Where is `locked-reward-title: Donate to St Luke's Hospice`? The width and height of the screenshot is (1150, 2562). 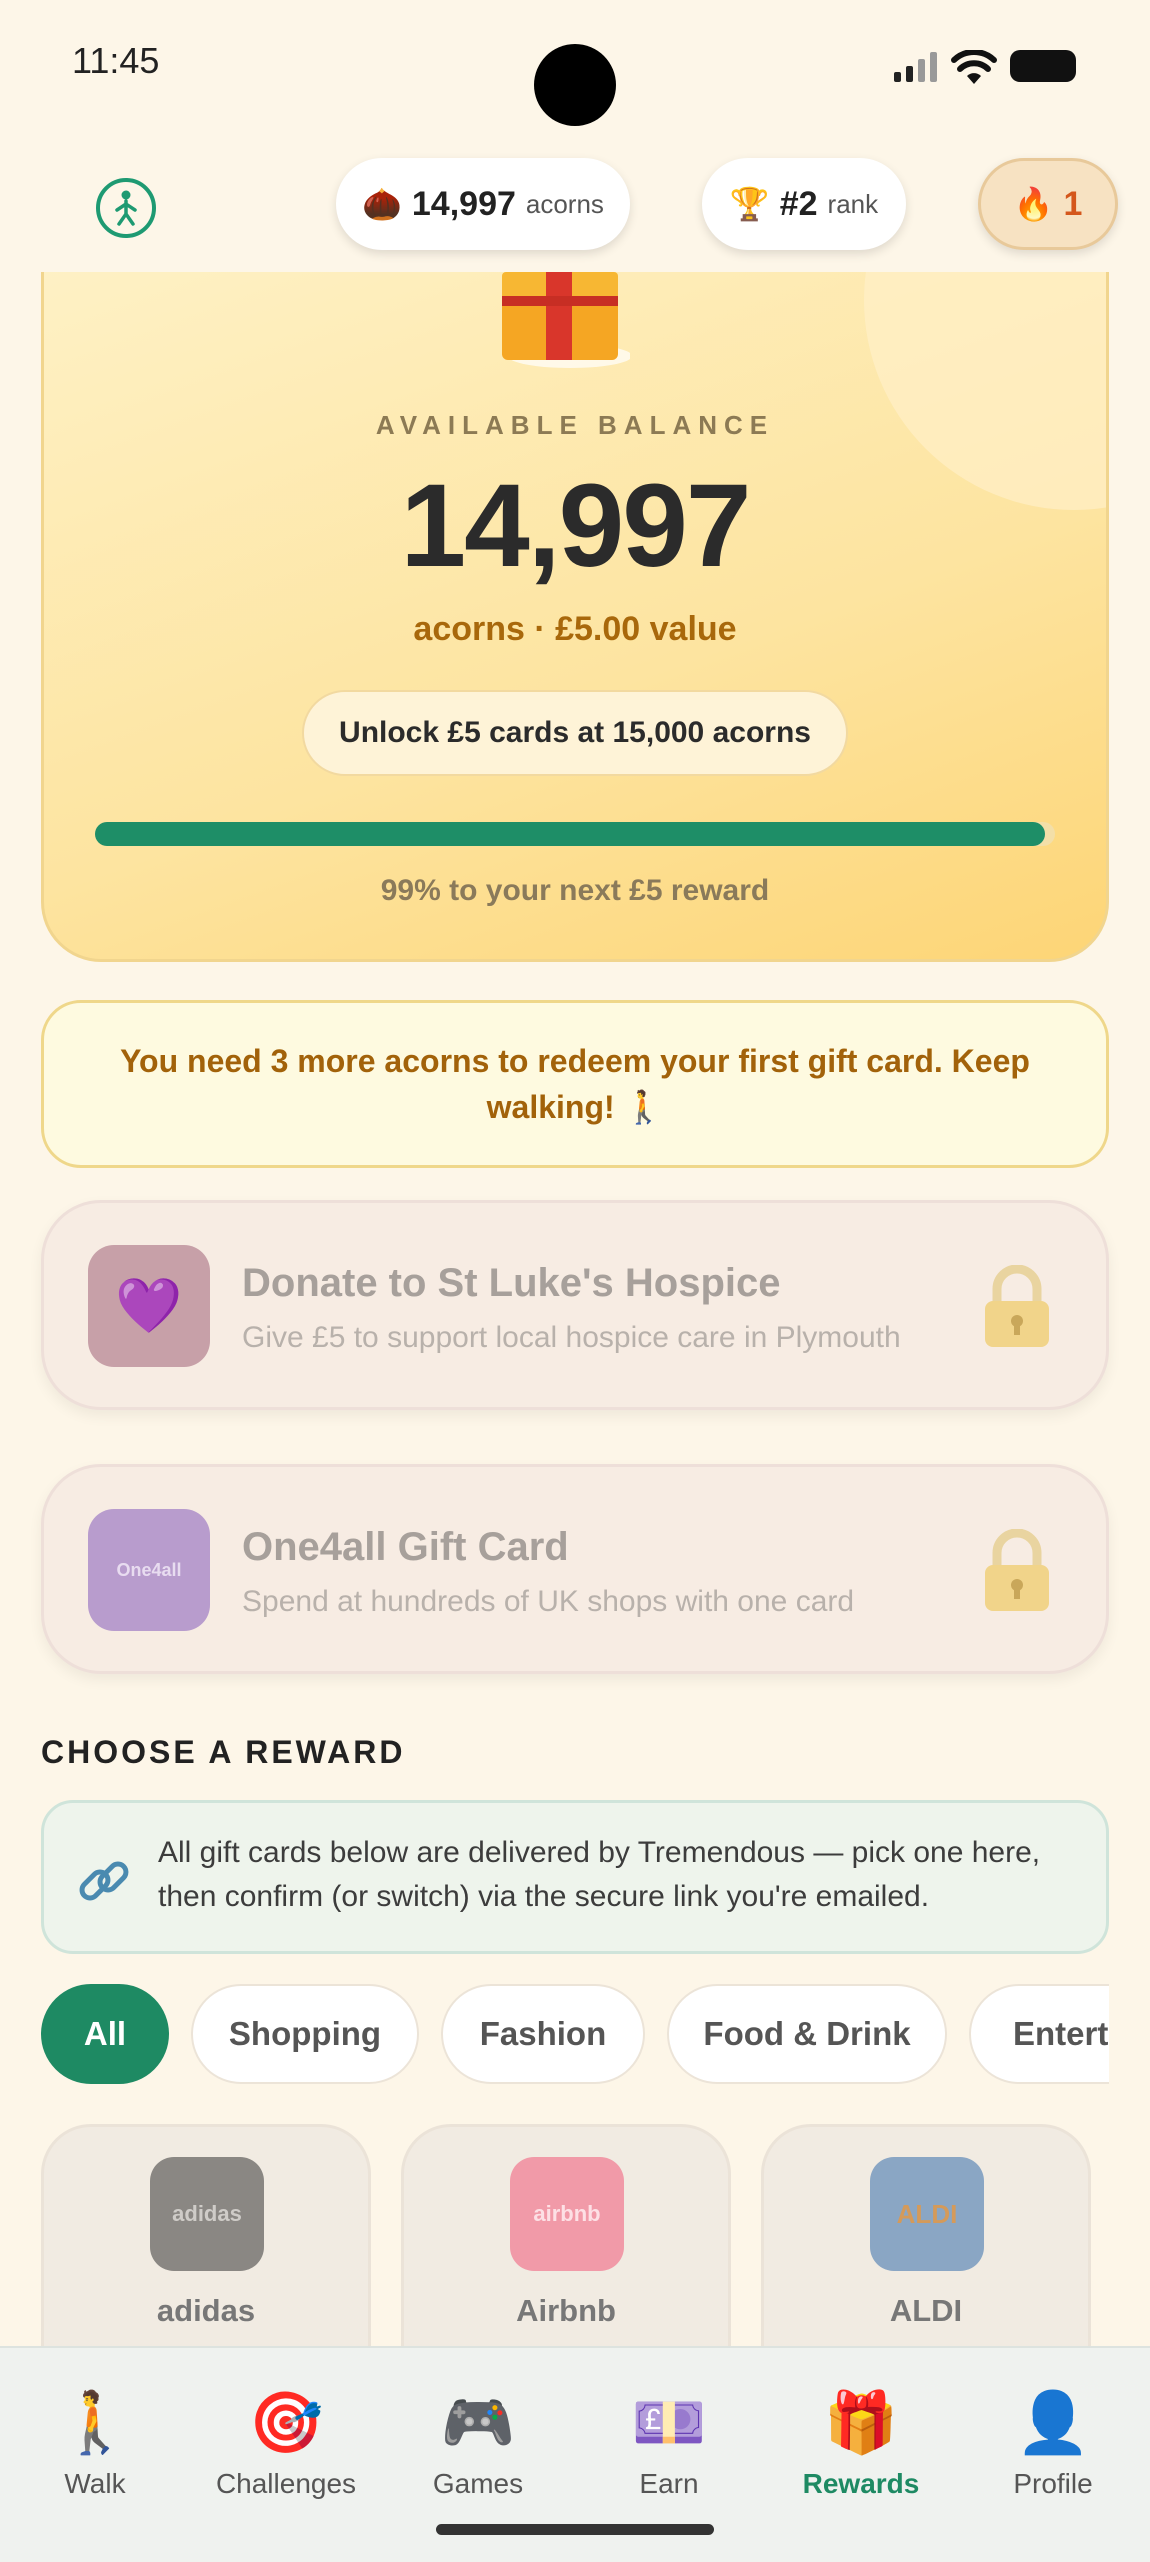 locked-reward-title: Donate to St Luke's Hospice is located at coordinates (511, 1283).